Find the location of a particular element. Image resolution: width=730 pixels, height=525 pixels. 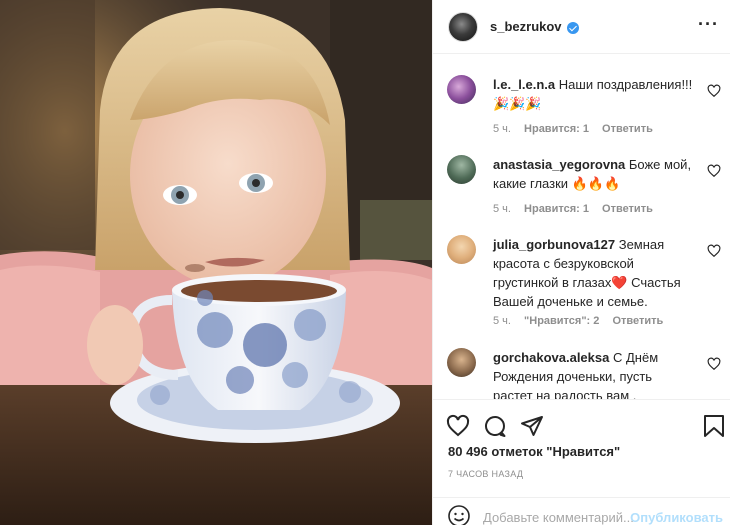

add-comment-form: Добавьте комментарий... Опубликовать is located at coordinates (581, 511).